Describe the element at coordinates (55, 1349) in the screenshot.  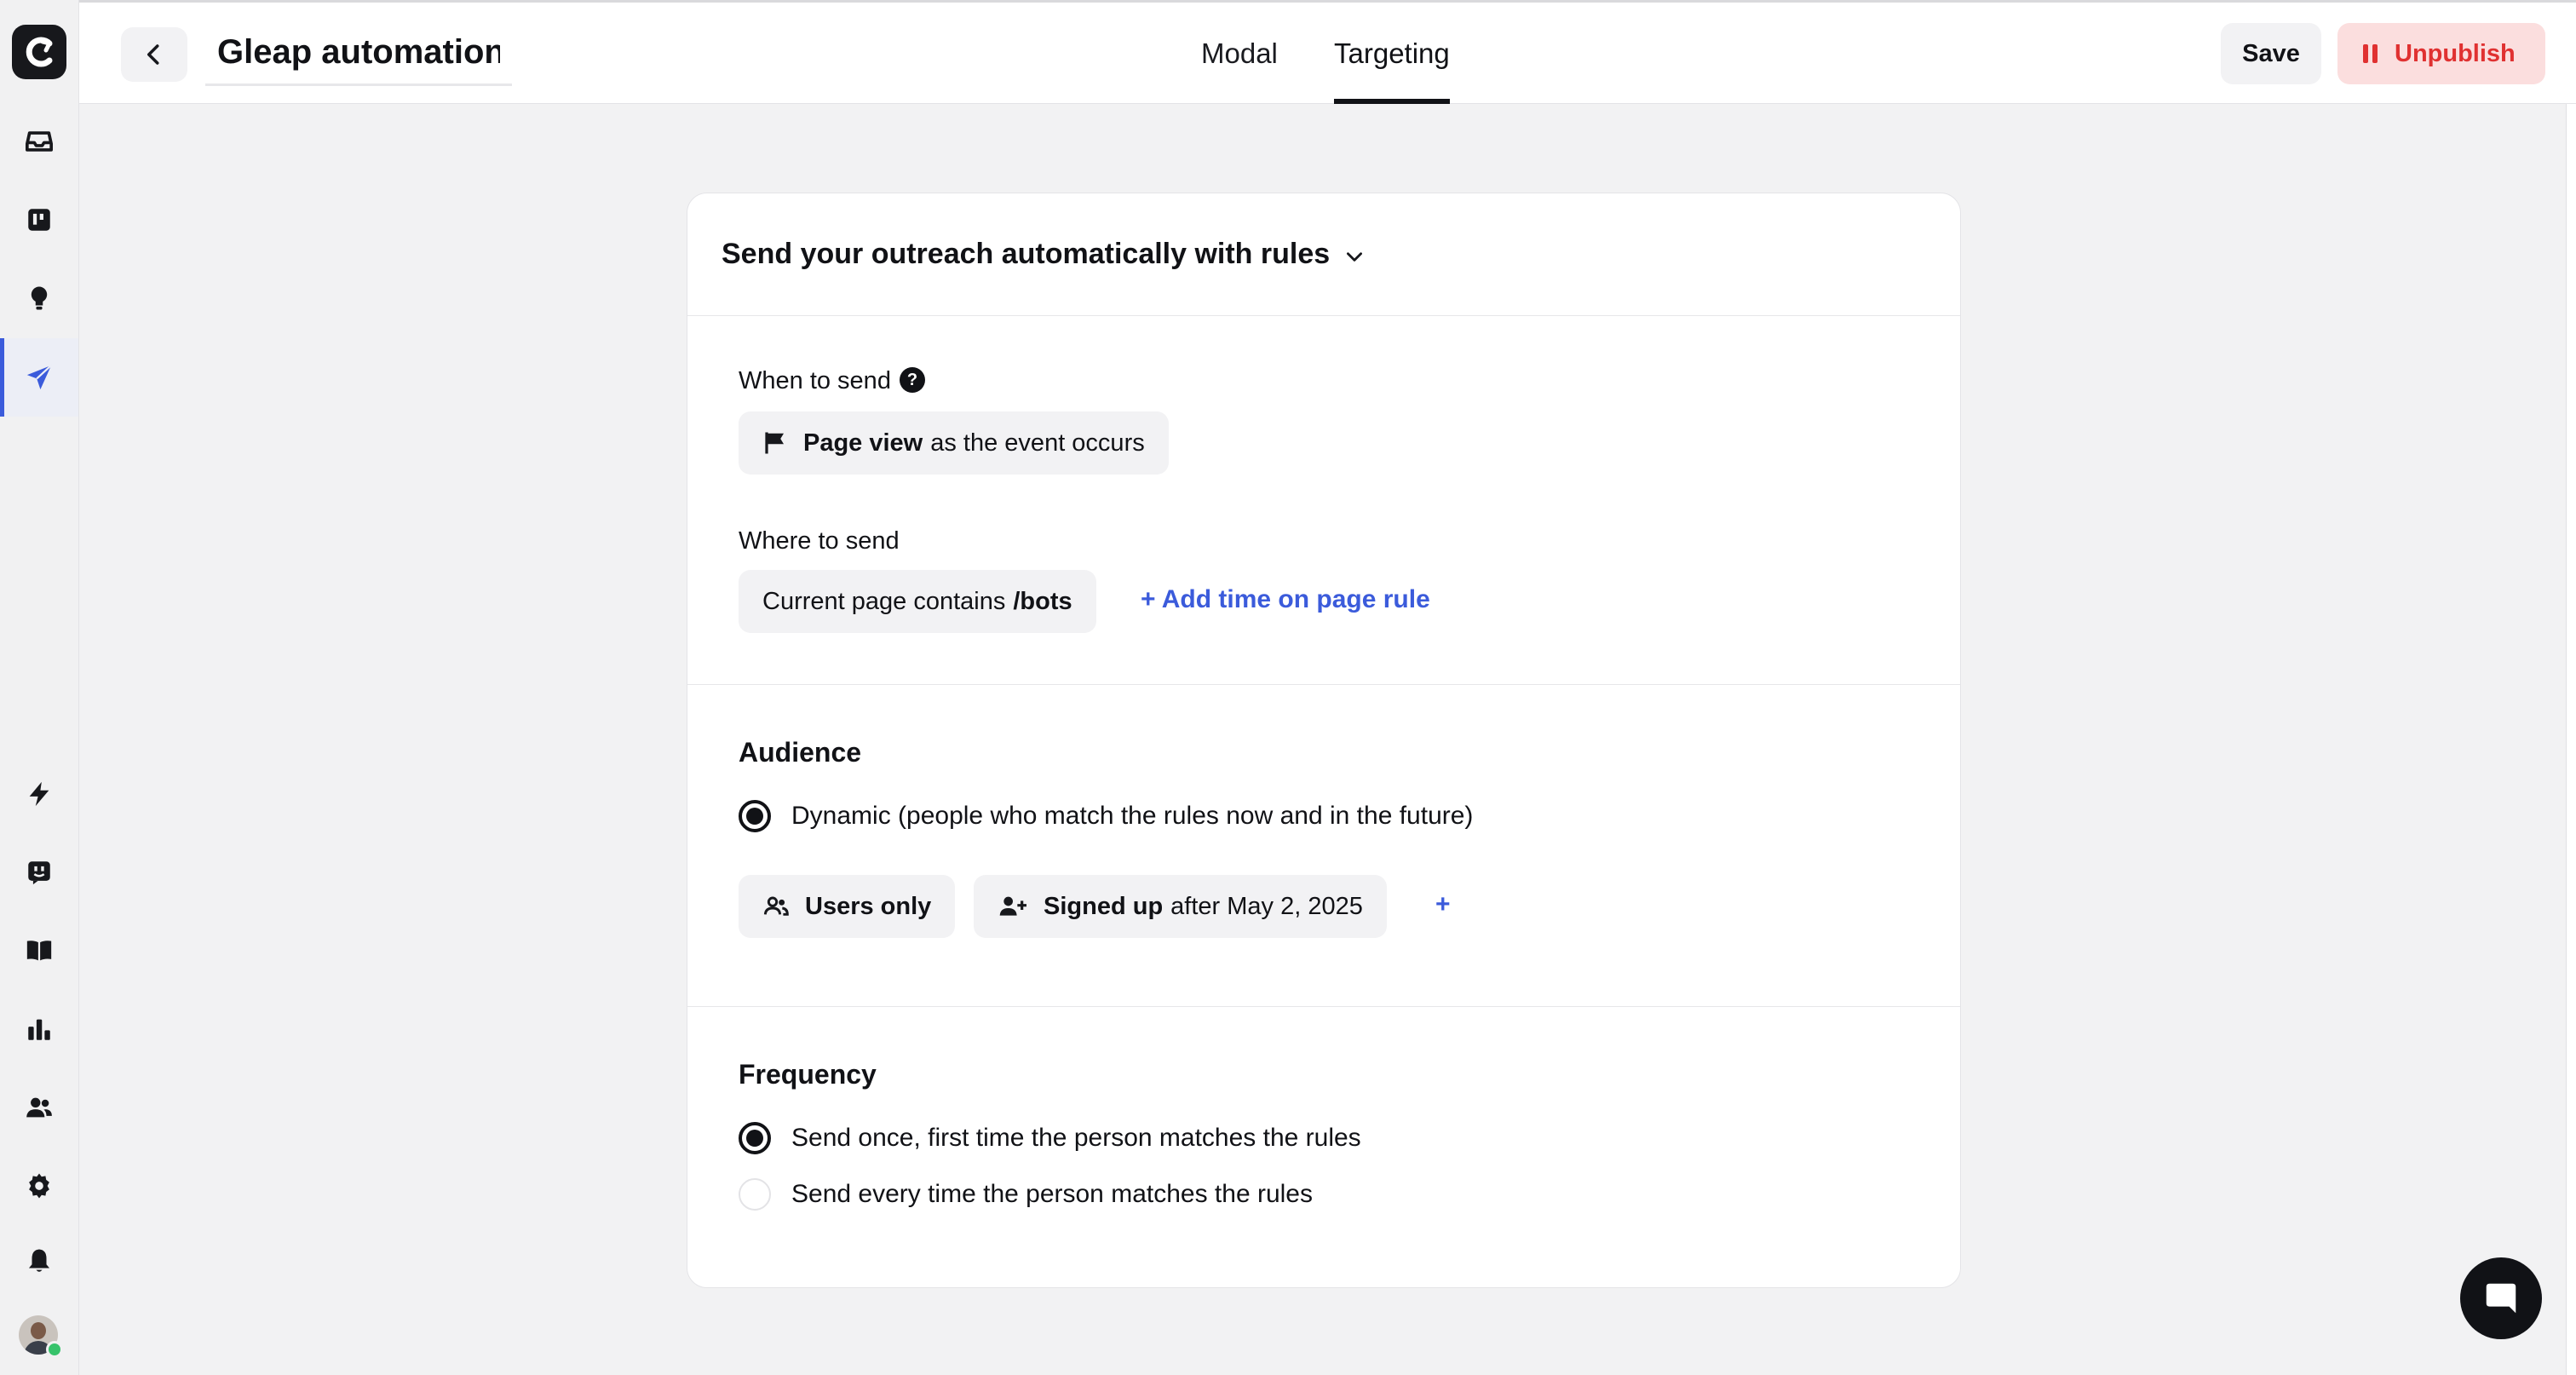
I see `online-status-dot` at that location.